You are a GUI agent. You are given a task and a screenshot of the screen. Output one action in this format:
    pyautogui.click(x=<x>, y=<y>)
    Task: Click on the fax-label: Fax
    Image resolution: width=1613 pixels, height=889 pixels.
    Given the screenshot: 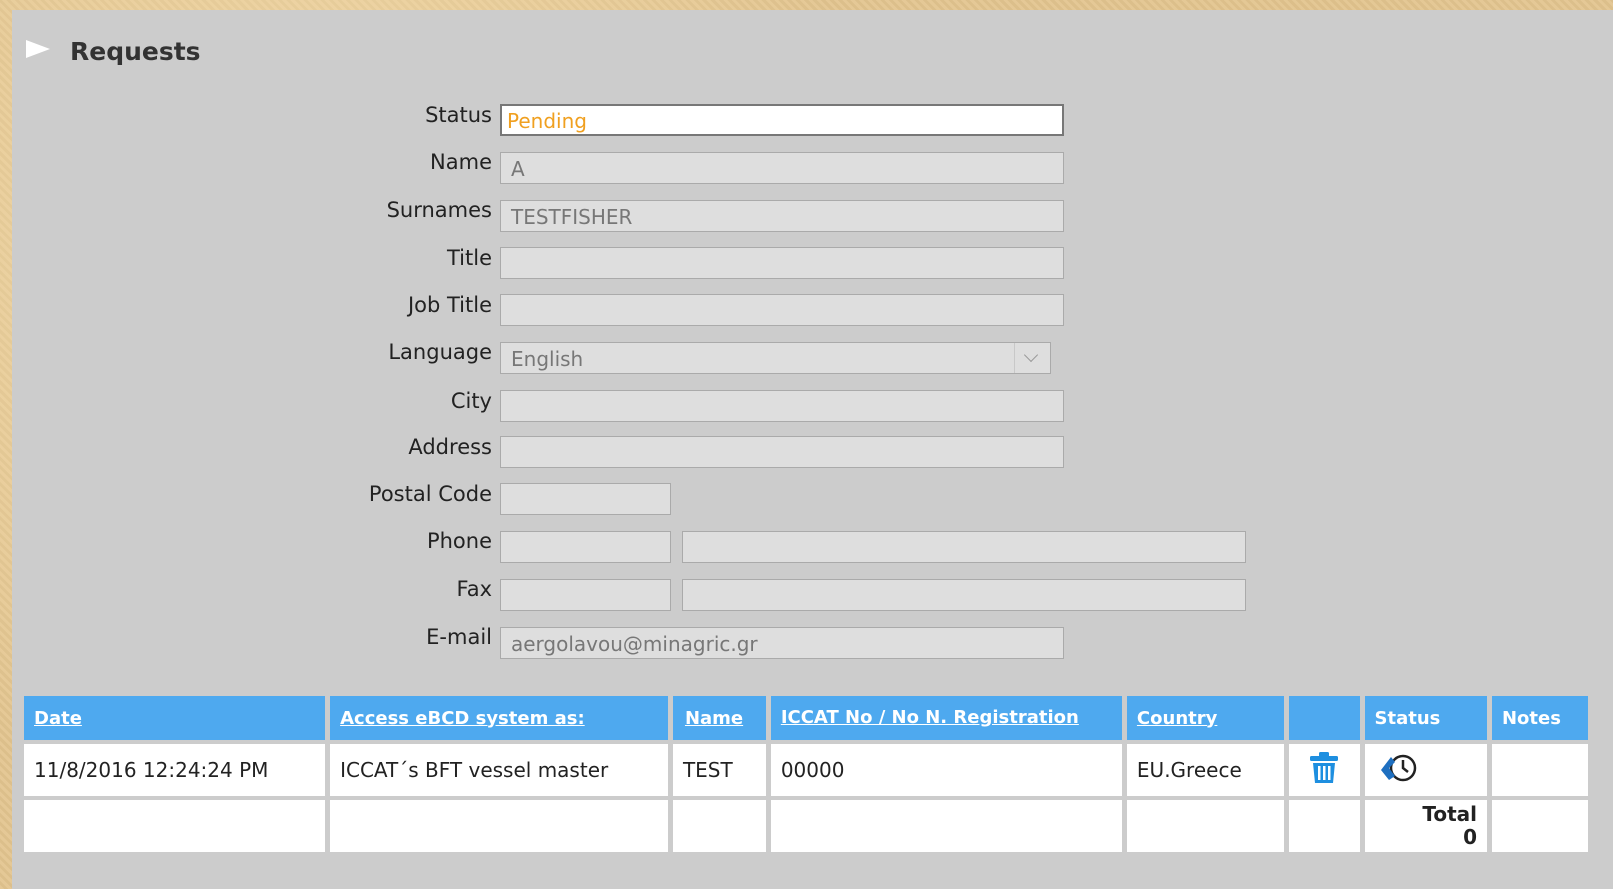 What is the action you would take?
    pyautogui.click(x=474, y=589)
    